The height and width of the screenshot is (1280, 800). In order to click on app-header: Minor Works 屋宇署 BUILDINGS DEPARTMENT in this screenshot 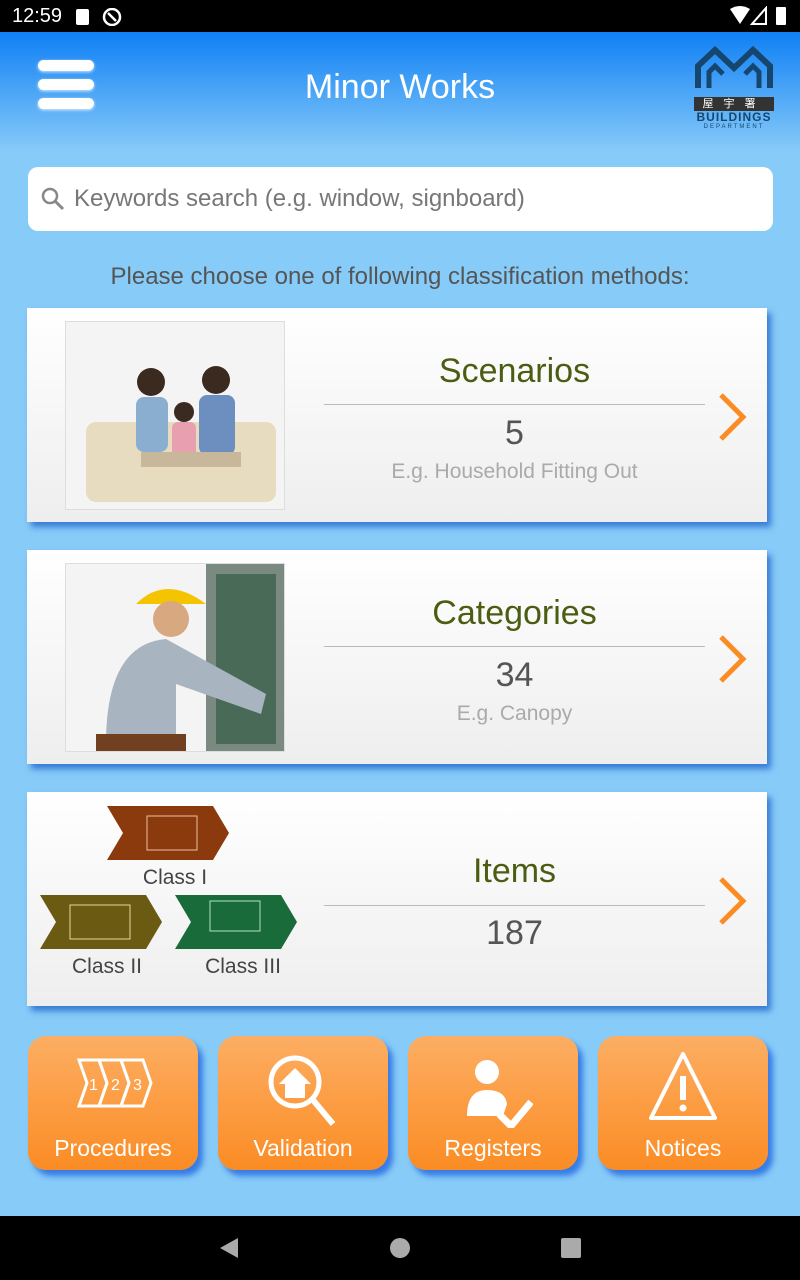, I will do `click(400, 92)`.